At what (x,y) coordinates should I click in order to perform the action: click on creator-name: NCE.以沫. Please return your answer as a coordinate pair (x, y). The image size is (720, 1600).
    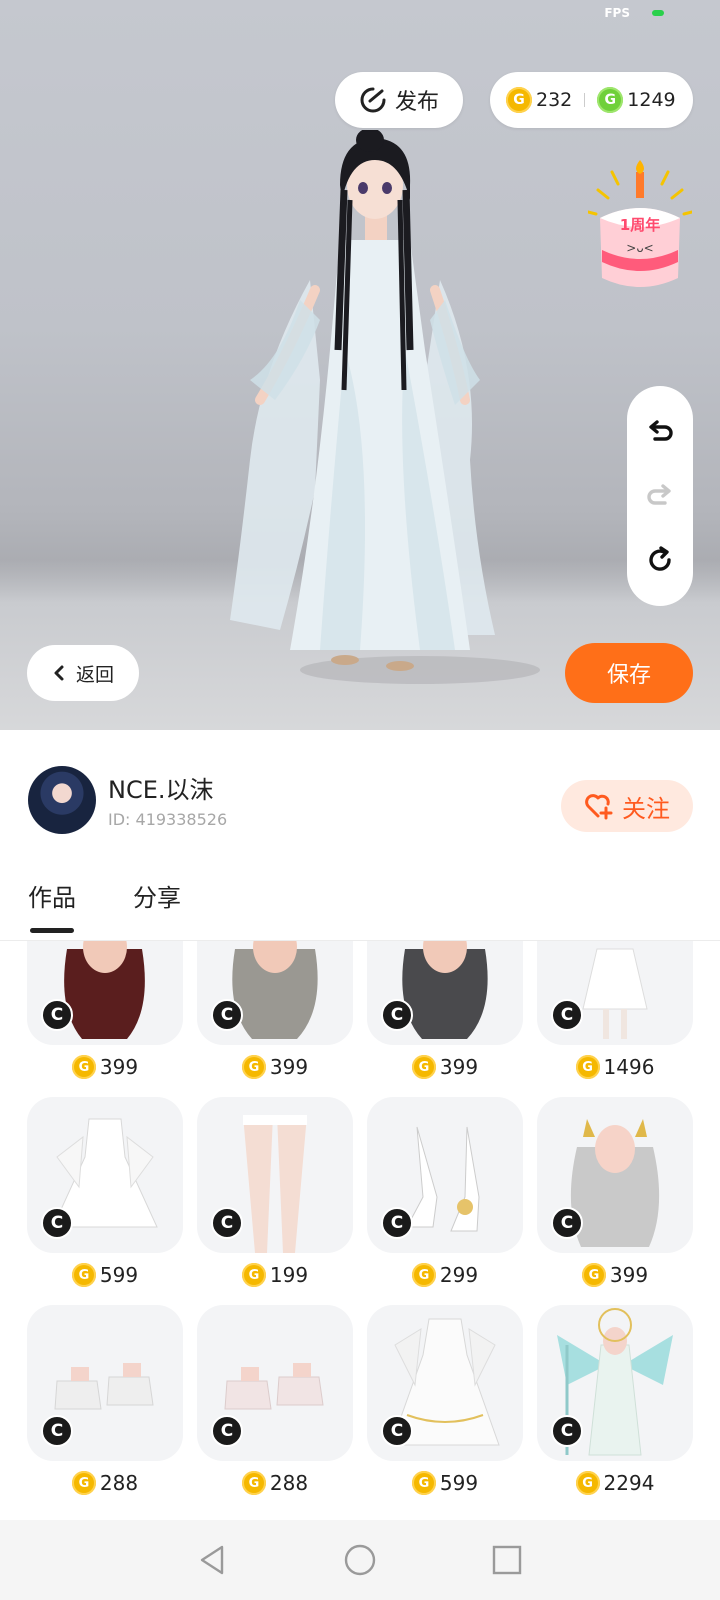
    Looking at the image, I should click on (161, 790).